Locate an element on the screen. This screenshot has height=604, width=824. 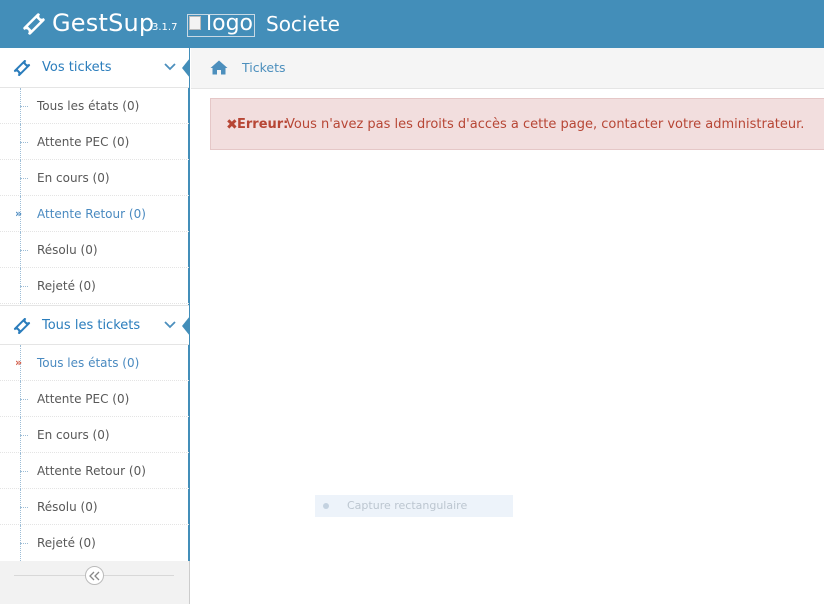
sidebar-collapse is located at coordinates (94, 575).